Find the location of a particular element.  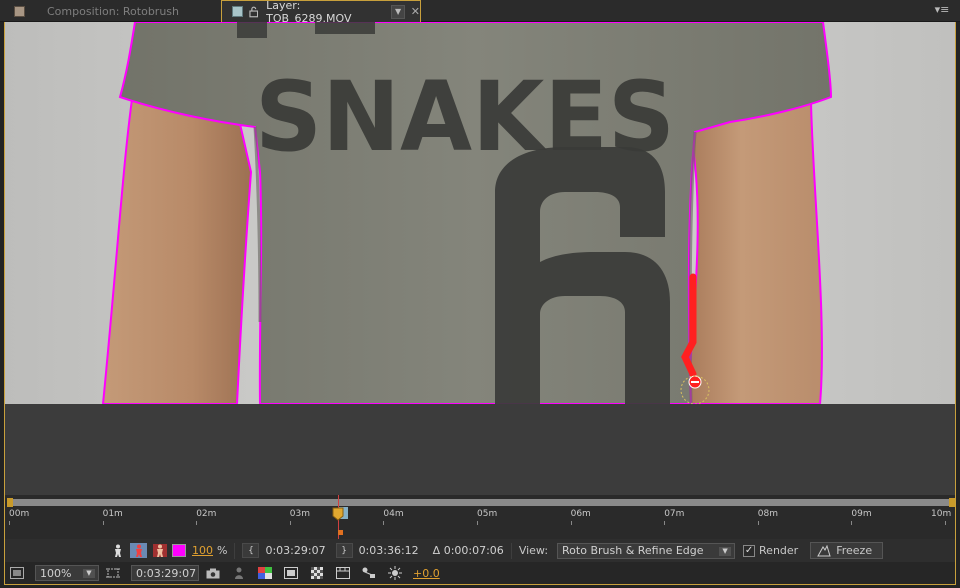

panel-menu-icon: ▾≡ is located at coordinates (942, 10).